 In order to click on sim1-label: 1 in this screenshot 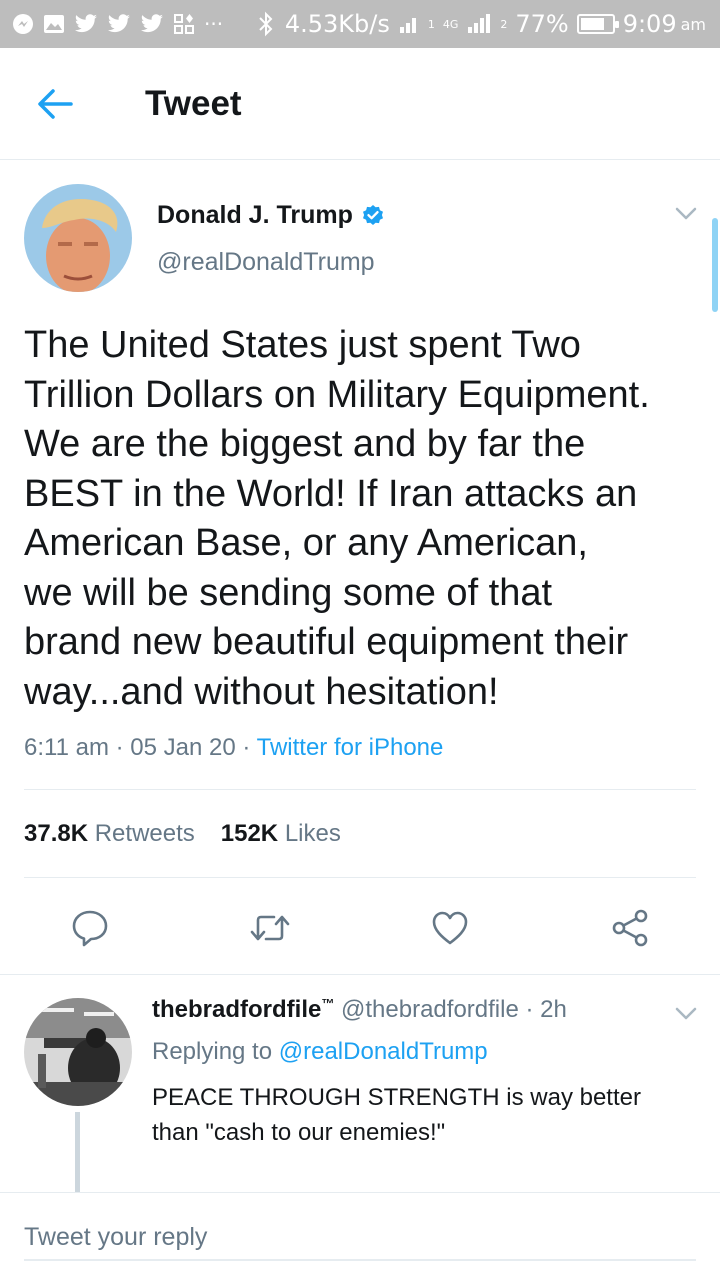, I will do `click(431, 24)`.